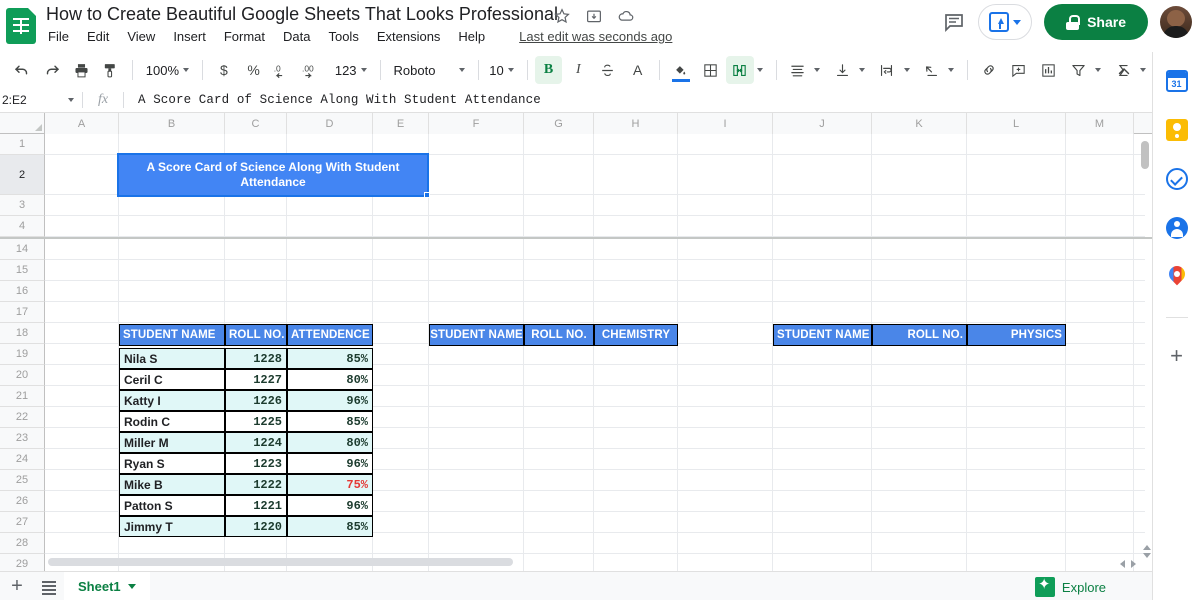  Describe the element at coordinates (141, 36) in the screenshot. I see `menu-item-view: View` at that location.